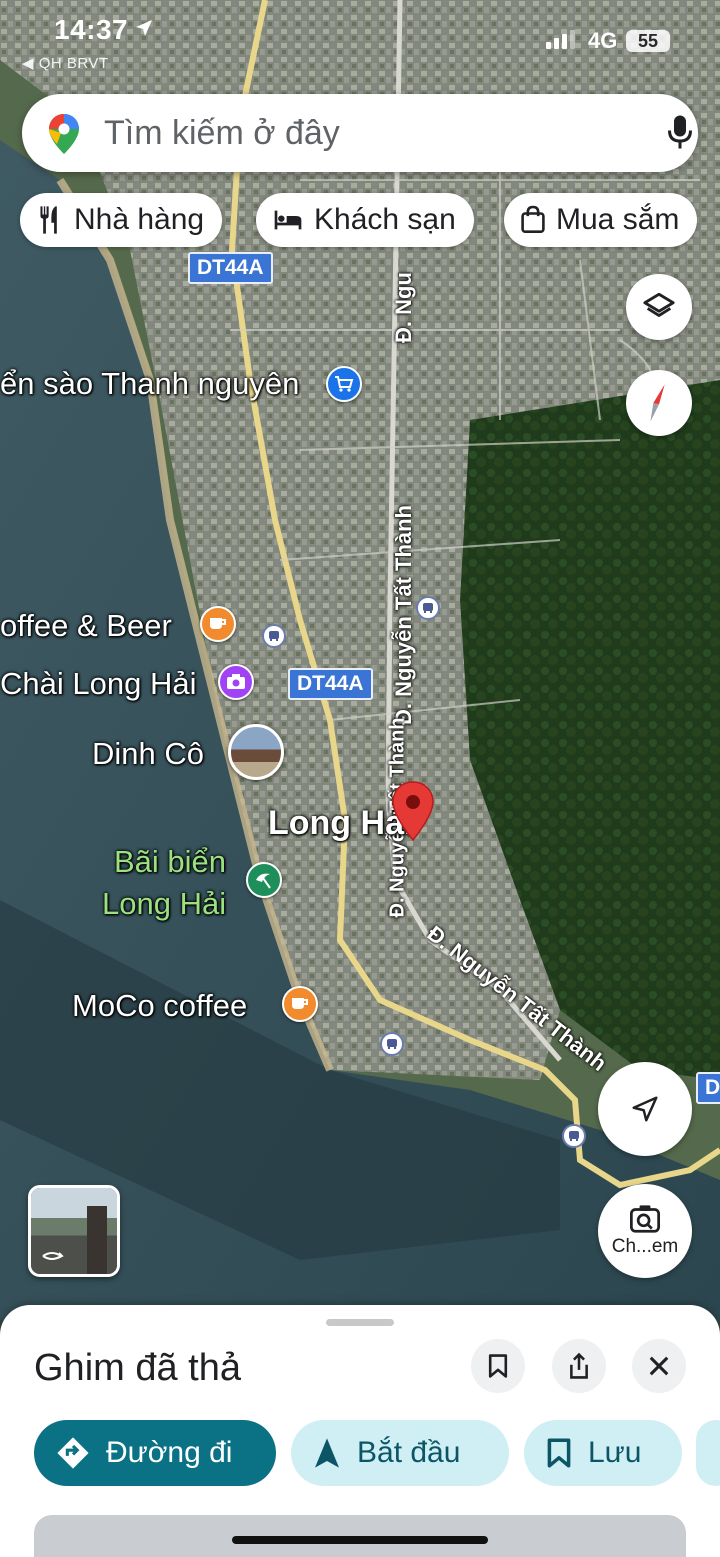 The width and height of the screenshot is (720, 1557). Describe the element at coordinates (645, 1219) in the screenshot. I see `camera-search-icon` at that location.